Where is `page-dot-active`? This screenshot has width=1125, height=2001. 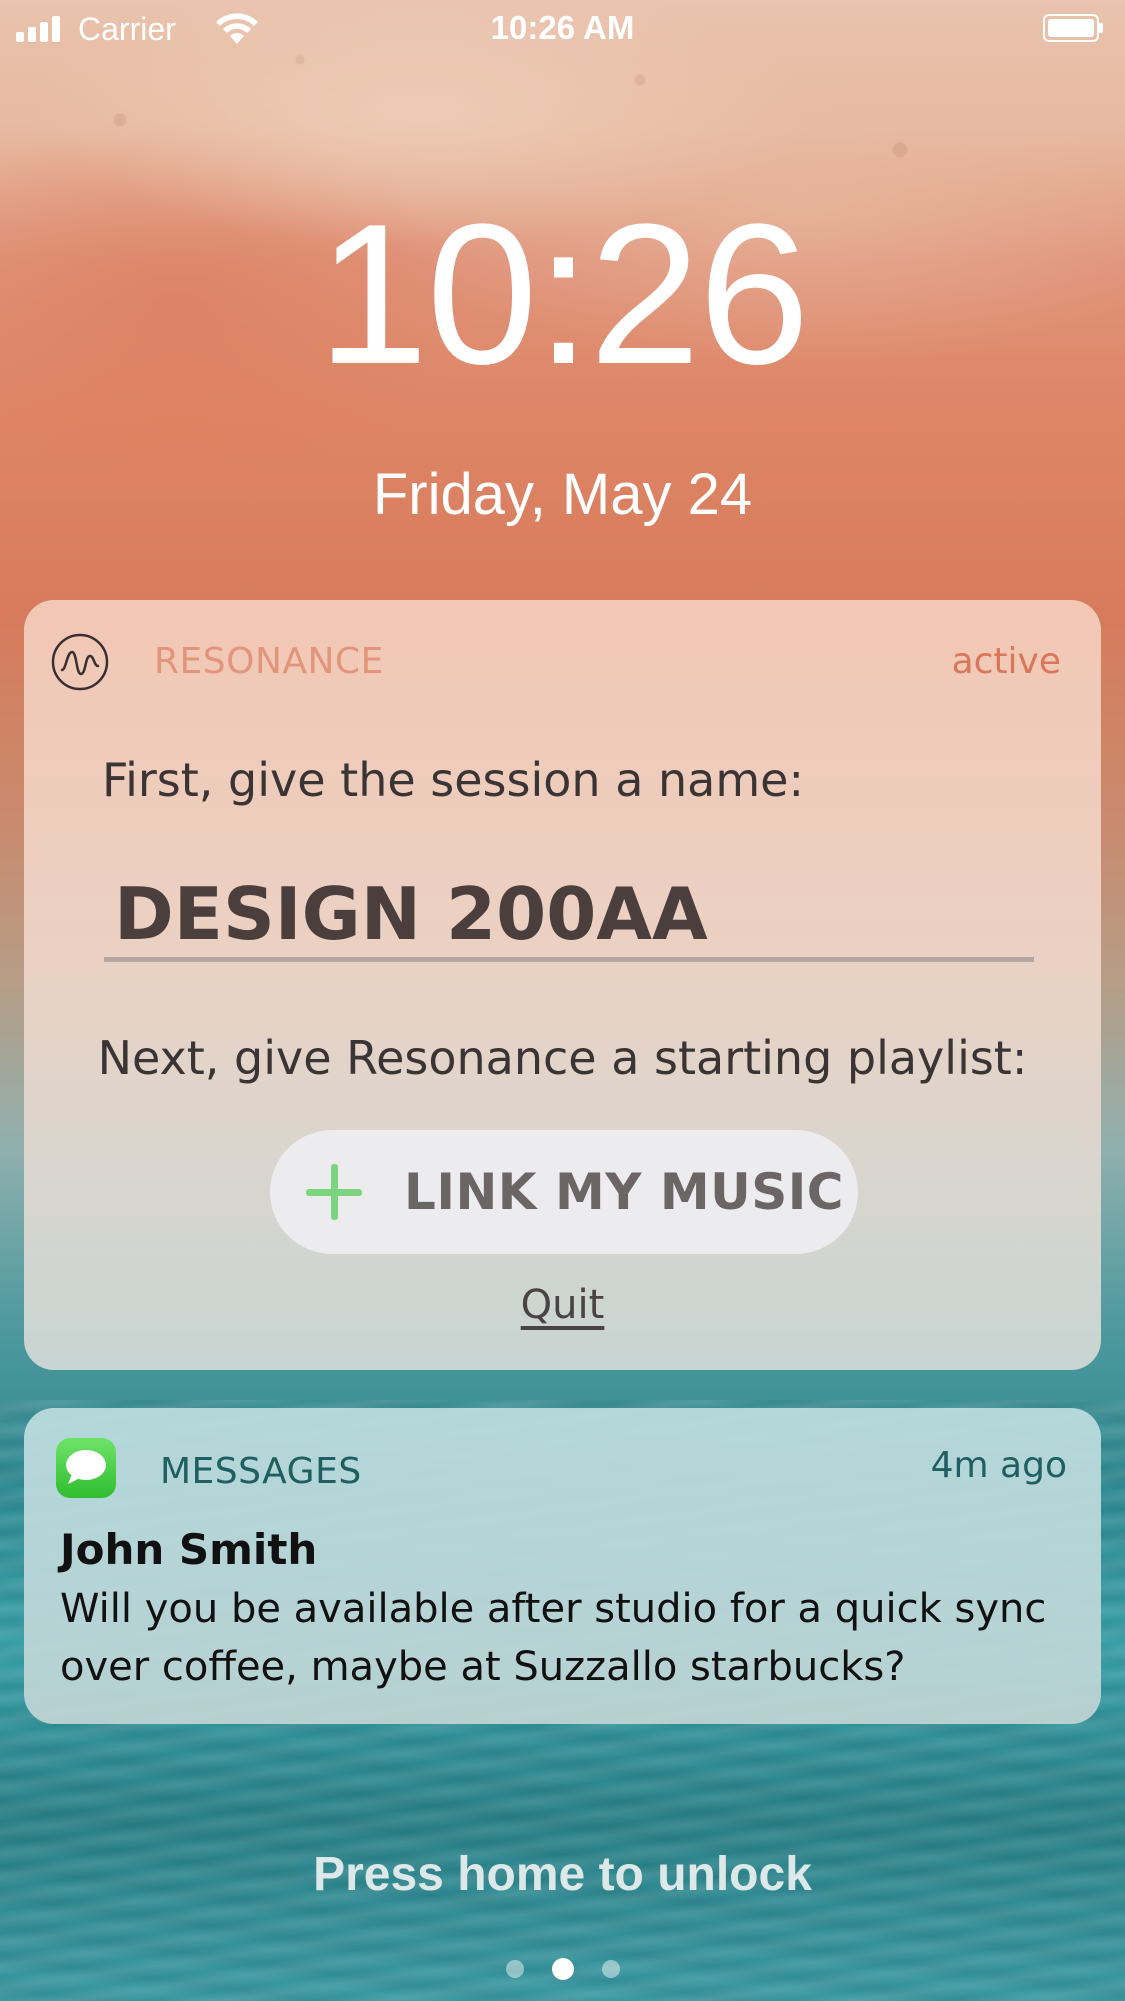 page-dot-active is located at coordinates (562, 1969).